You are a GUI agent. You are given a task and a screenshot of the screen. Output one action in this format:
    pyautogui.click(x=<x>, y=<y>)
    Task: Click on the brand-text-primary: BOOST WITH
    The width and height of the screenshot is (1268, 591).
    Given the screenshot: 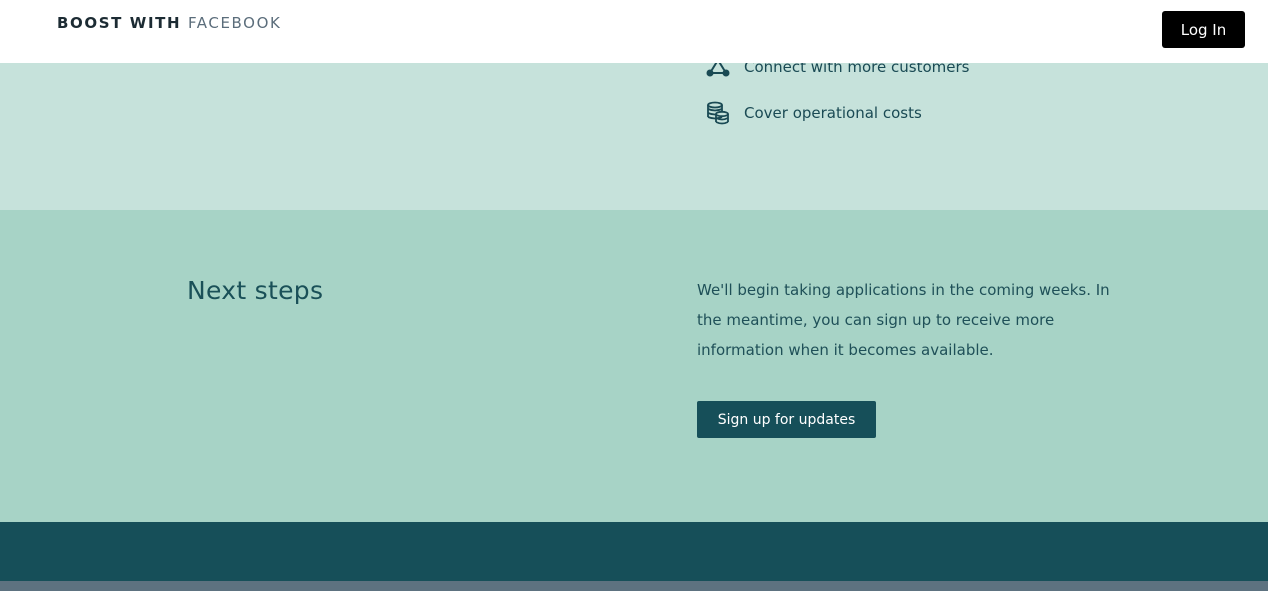 What is the action you would take?
    pyautogui.click(x=119, y=23)
    